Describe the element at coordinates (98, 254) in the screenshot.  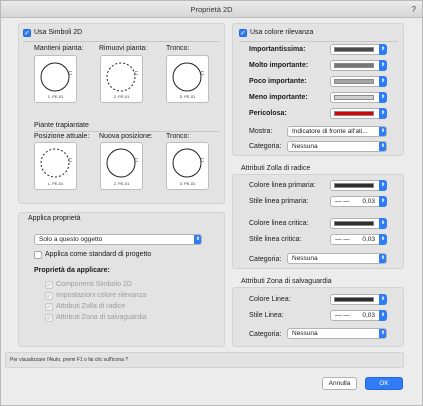
I see `project-standard-label: Applica come standard di progetto` at that location.